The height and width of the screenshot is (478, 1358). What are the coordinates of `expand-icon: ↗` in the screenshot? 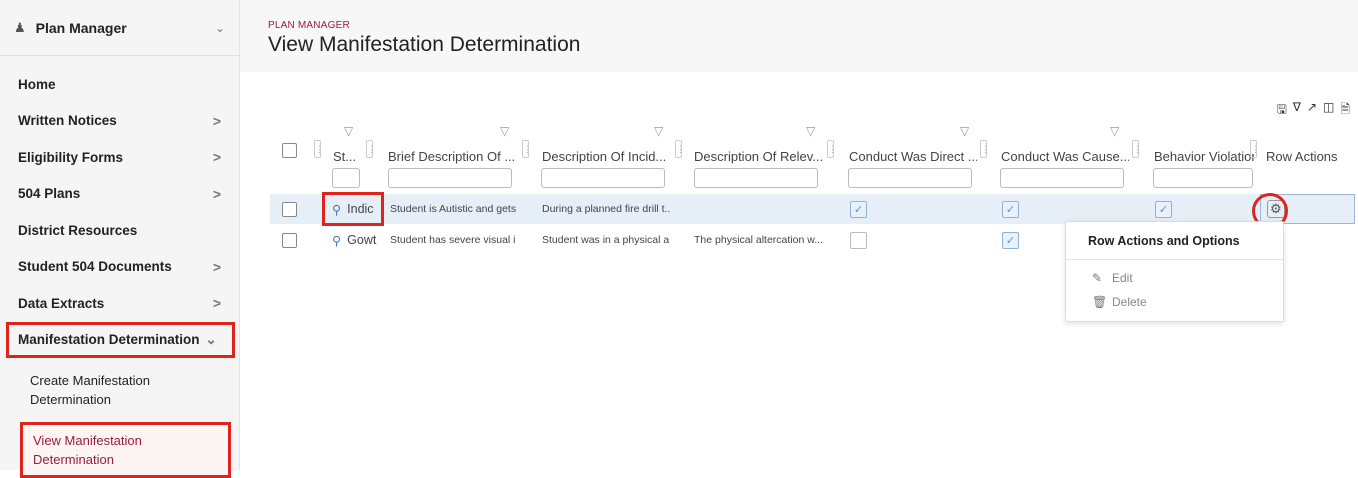 It's located at (1312, 110).